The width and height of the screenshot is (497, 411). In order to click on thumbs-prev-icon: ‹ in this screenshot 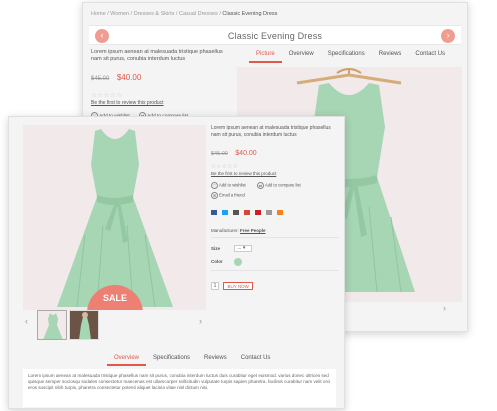, I will do `click(26, 321)`.